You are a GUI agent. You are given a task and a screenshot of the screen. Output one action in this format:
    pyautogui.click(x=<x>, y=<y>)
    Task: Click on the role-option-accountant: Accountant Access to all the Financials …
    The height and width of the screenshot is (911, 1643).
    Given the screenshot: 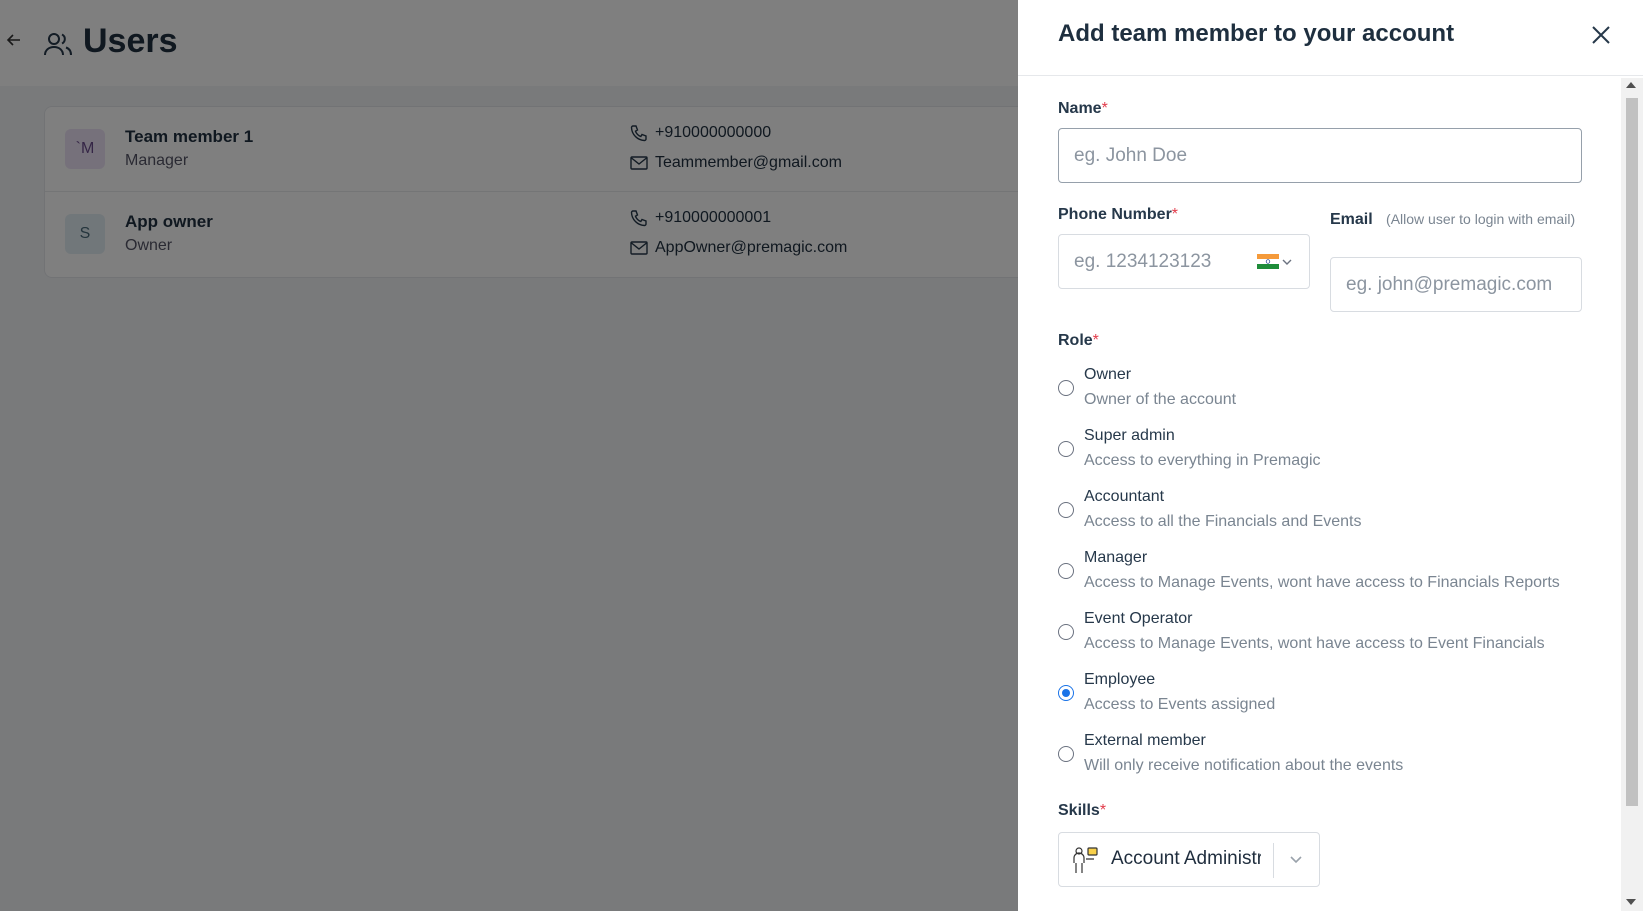 What is the action you would take?
    pyautogui.click(x=1328, y=514)
    